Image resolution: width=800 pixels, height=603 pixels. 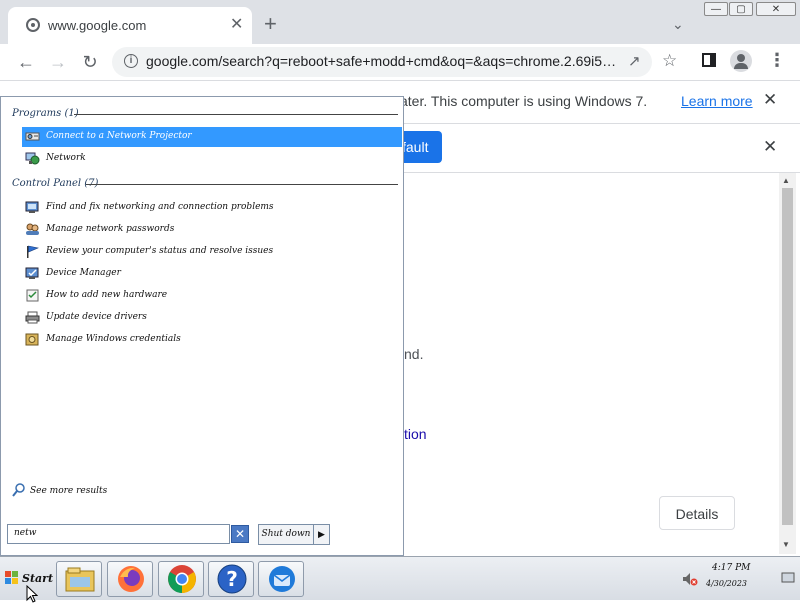 I want to click on result-connect-network-projector: Connect to a Network Projector, so click(x=212, y=137).